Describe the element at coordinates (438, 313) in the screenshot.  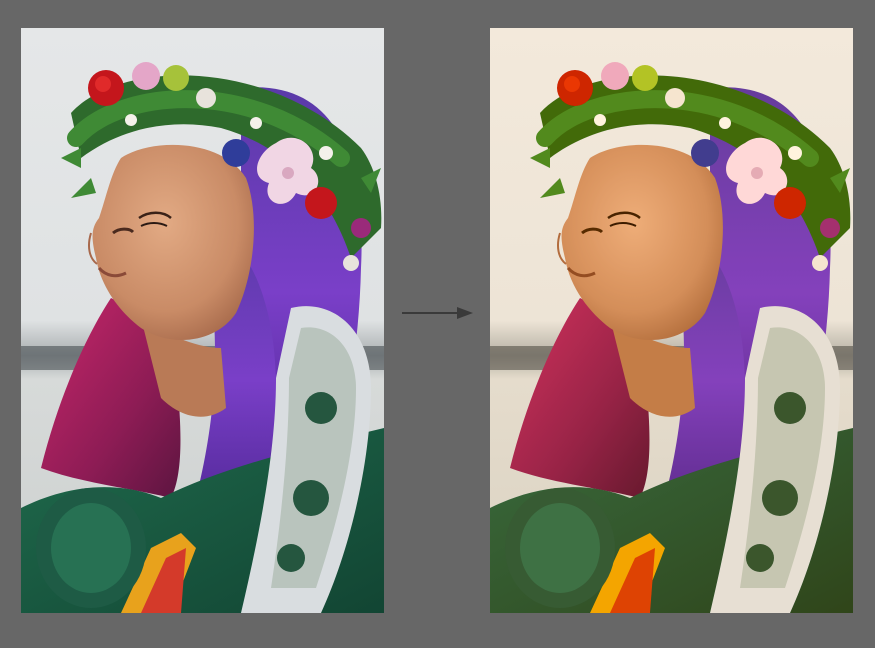
I see `arrow-right-icon` at that location.